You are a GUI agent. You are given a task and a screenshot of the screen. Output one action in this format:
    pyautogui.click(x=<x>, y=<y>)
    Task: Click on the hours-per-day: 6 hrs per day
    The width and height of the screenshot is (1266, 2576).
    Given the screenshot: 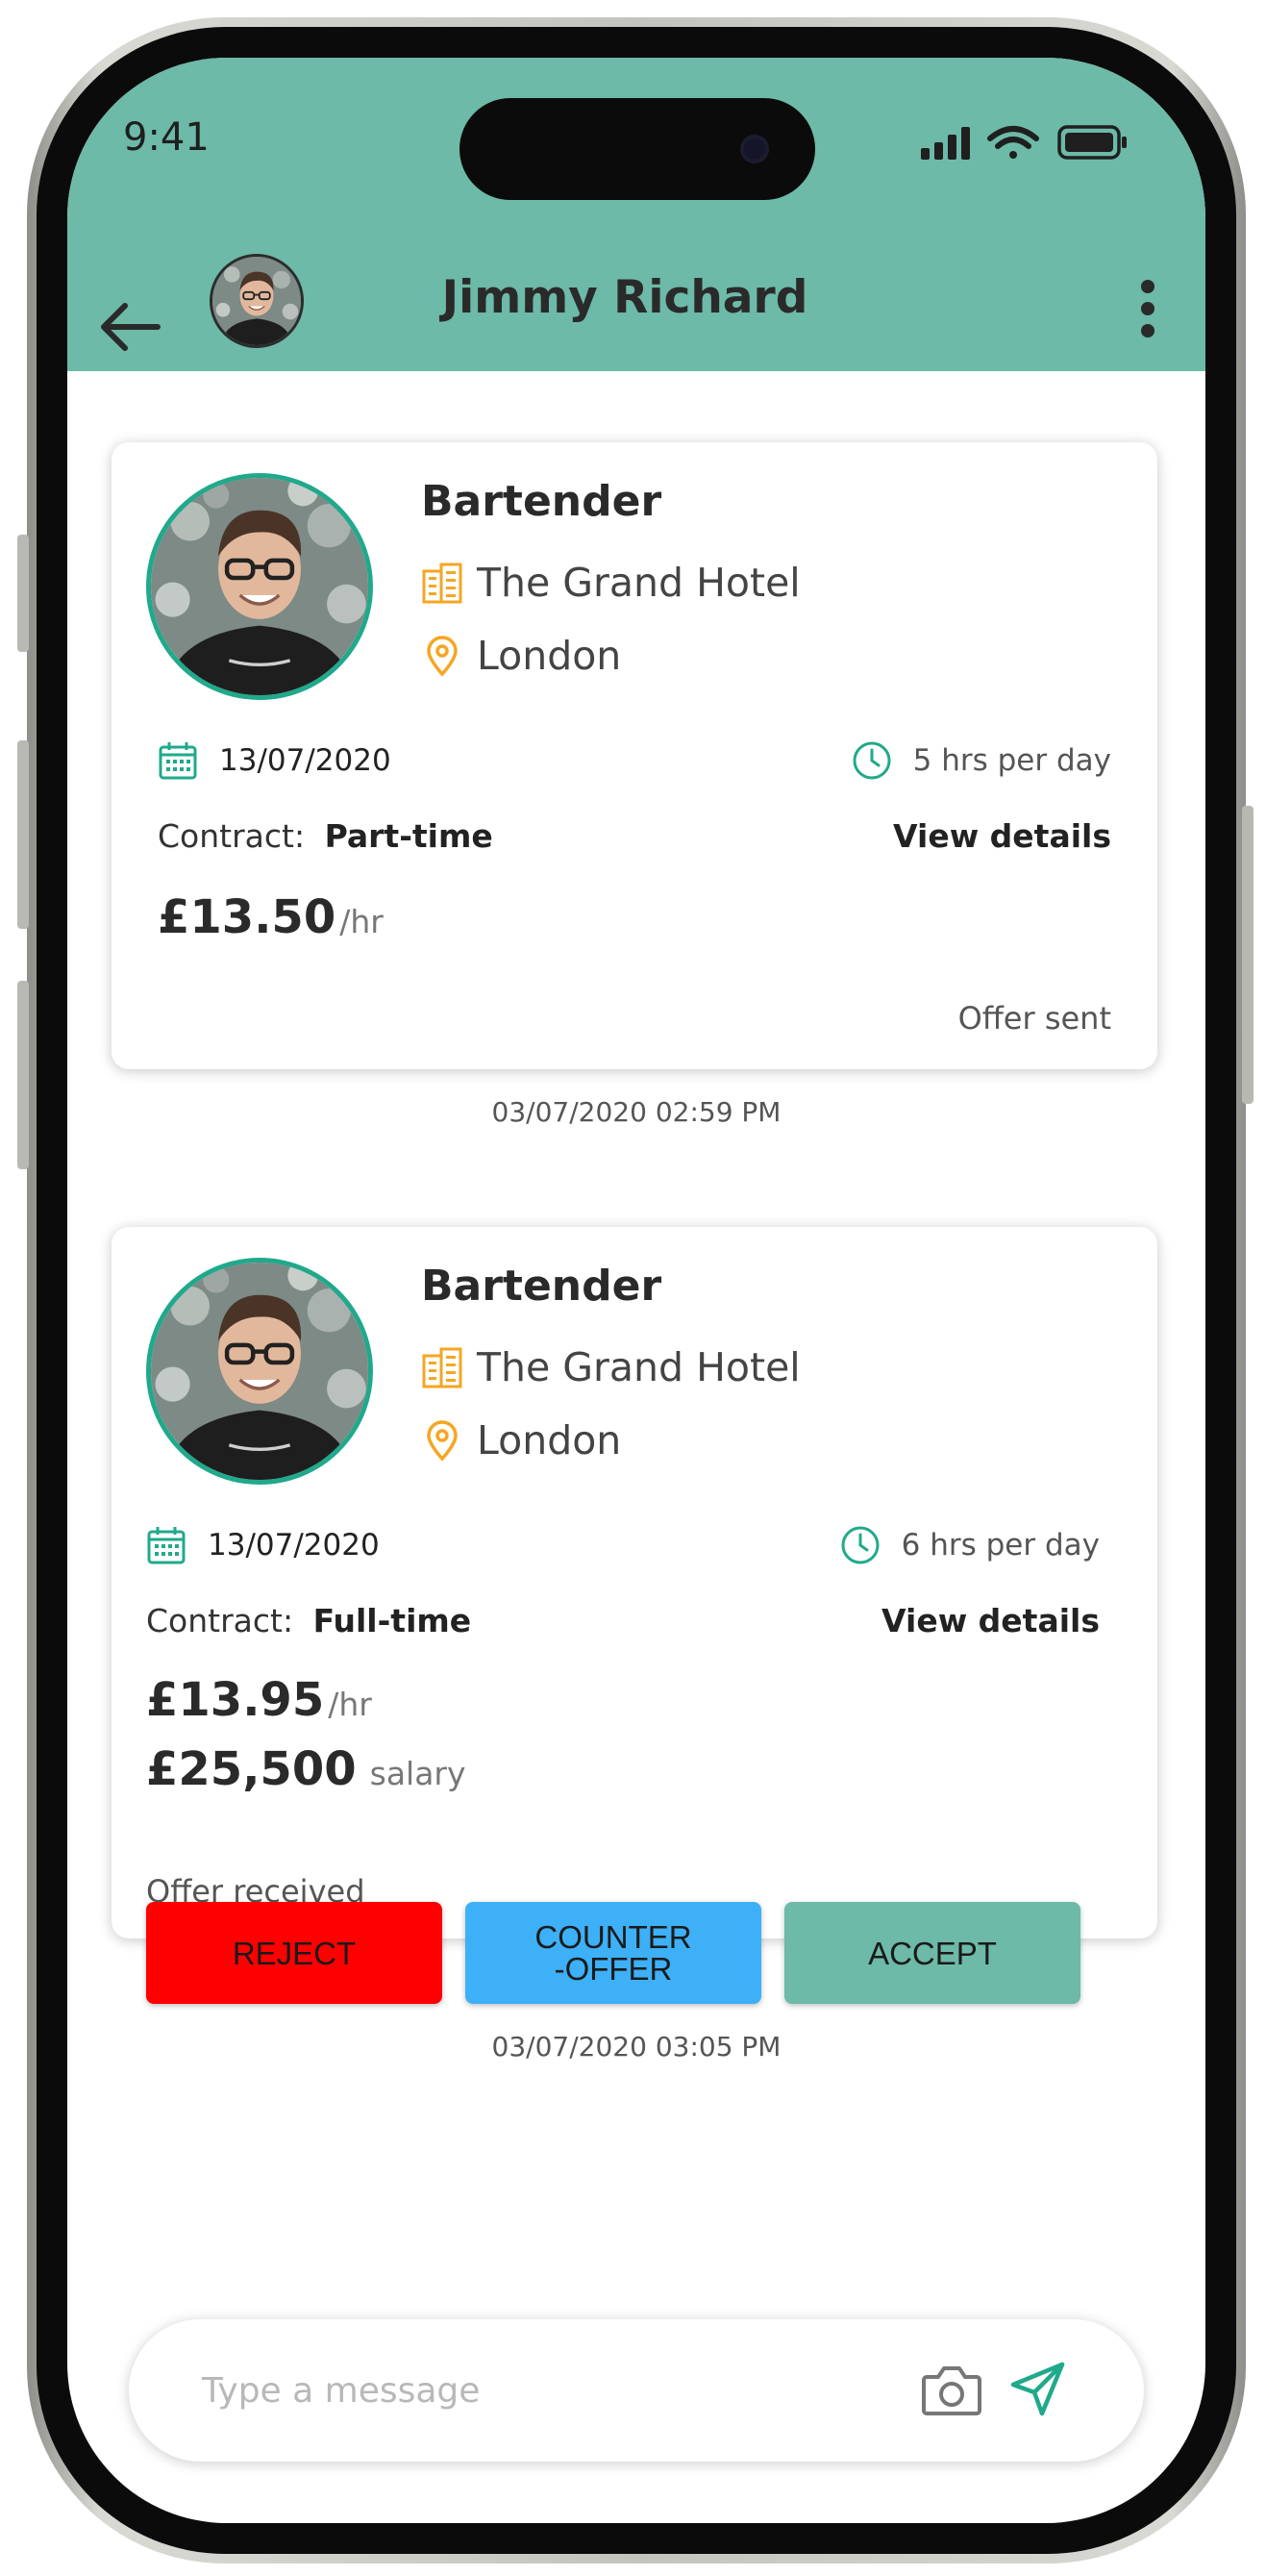 What is the action you would take?
    pyautogui.click(x=1000, y=1545)
    